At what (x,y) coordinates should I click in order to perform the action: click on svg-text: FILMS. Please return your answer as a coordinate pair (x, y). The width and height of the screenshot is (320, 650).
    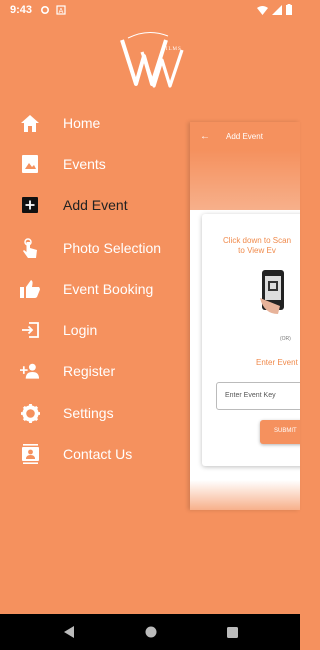
    Looking at the image, I should click on (172, 49).